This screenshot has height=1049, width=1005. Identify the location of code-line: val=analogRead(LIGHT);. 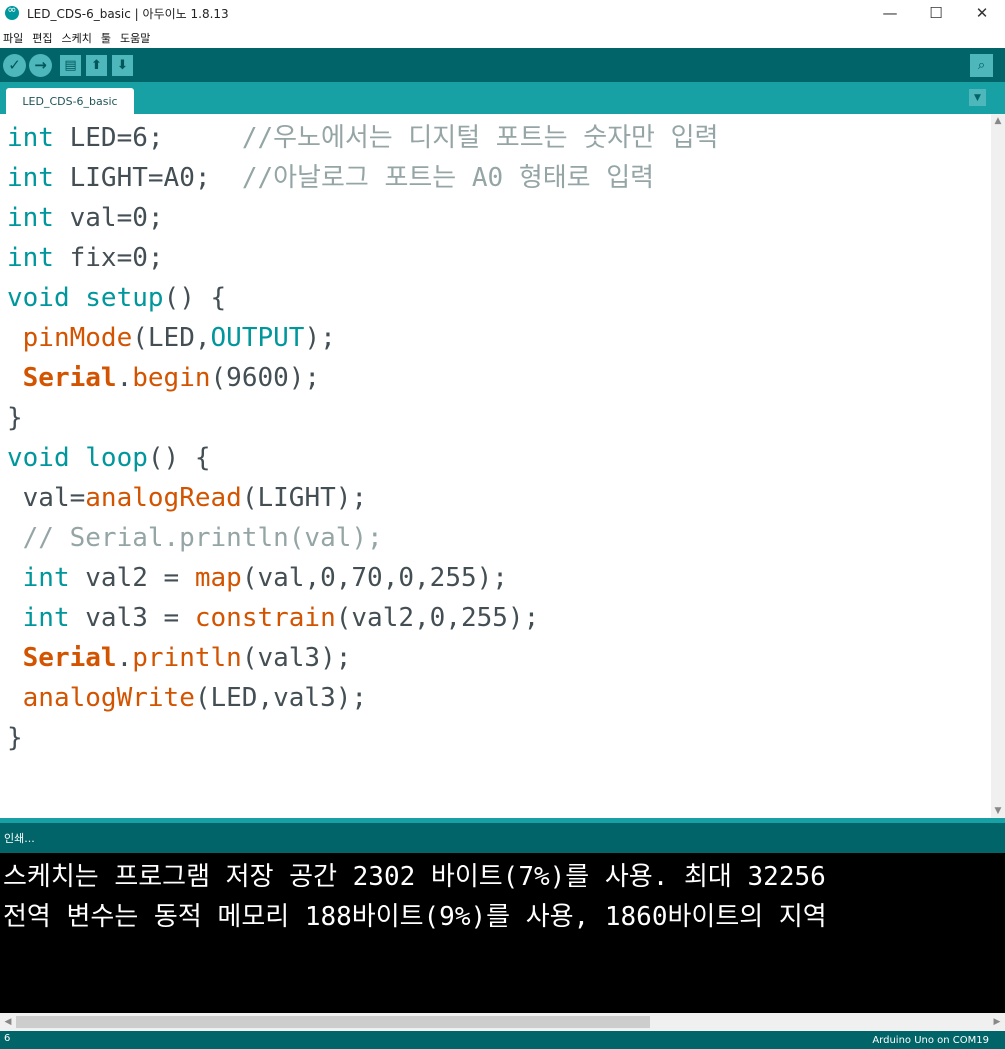
(187, 498).